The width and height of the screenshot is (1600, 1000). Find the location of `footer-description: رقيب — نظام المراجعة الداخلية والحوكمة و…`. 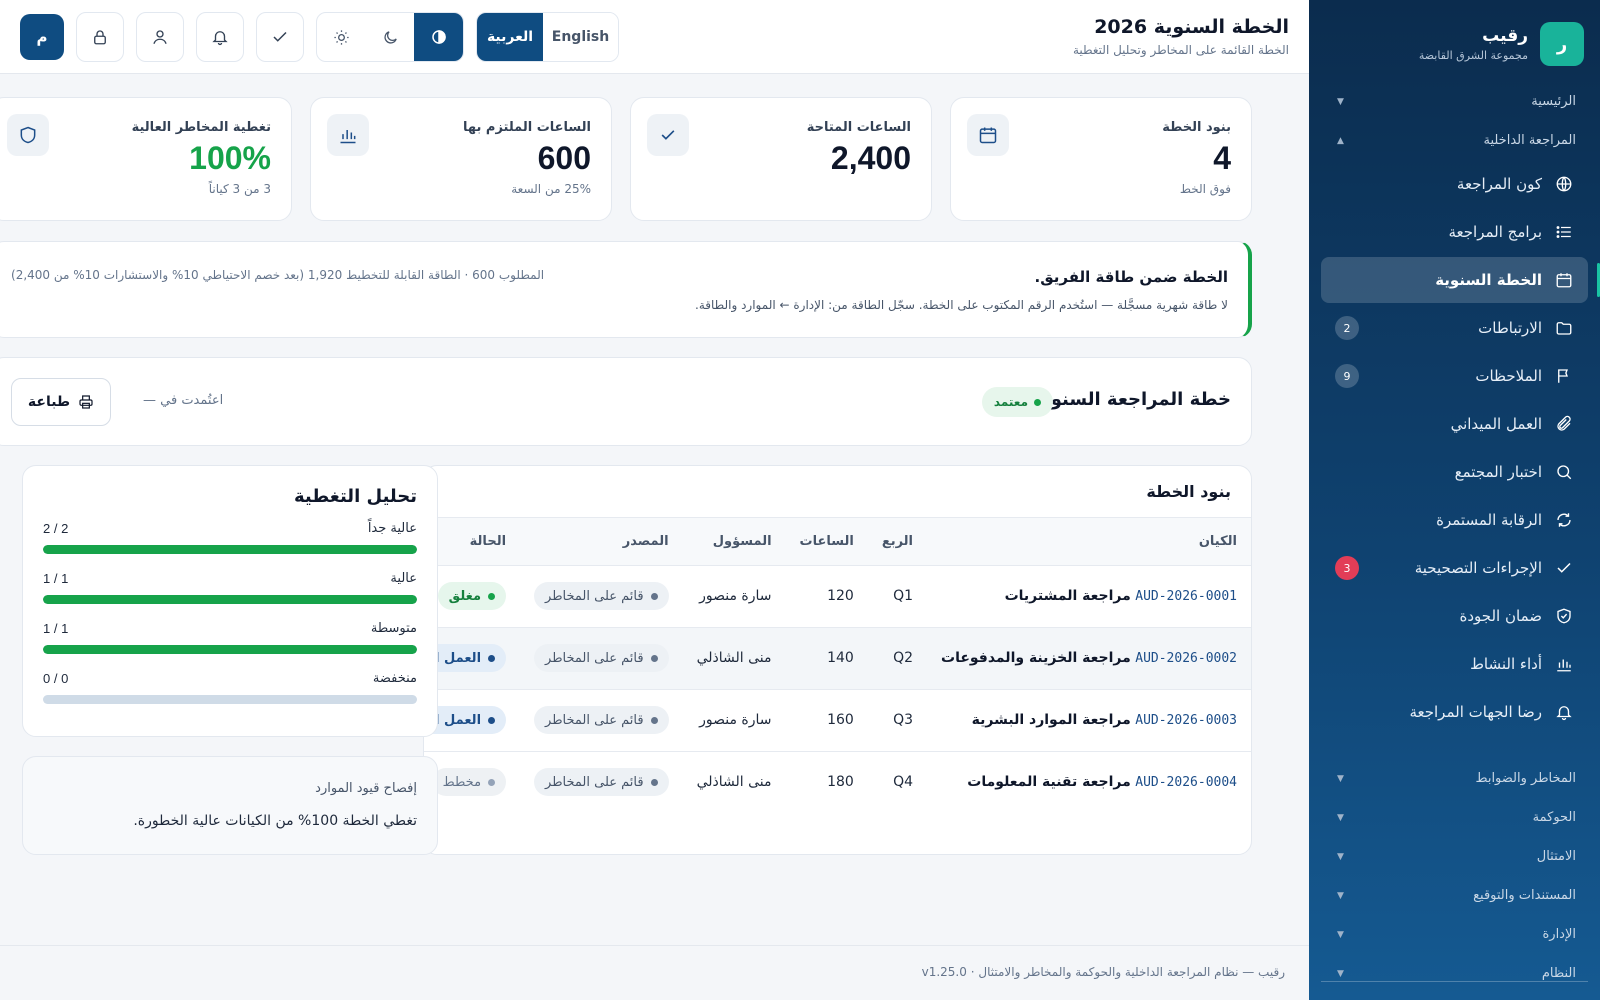

footer-description: رقيب — نظام المراجعة الداخلية والحوكمة و… is located at coordinates (1131, 972).